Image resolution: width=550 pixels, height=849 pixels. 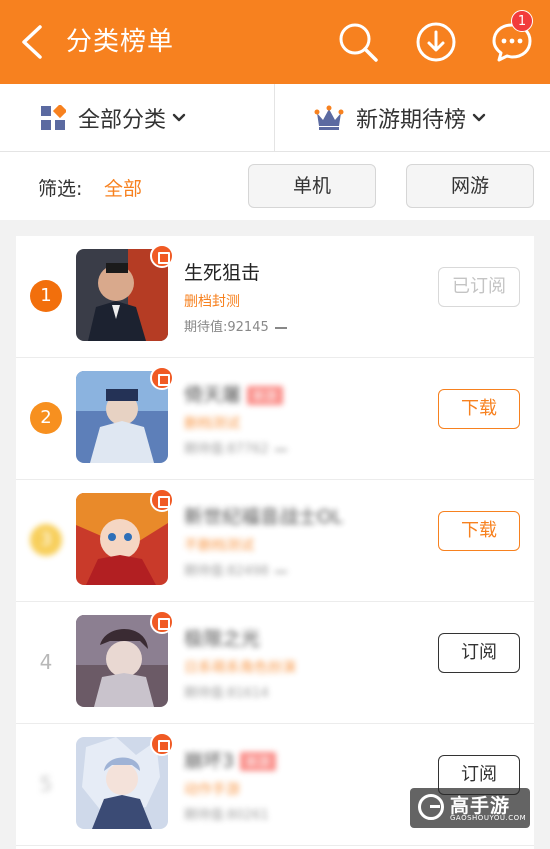 What do you see at coordinates (479, 287) in the screenshot?
I see `subscribed-button: 已订阅` at bounding box center [479, 287].